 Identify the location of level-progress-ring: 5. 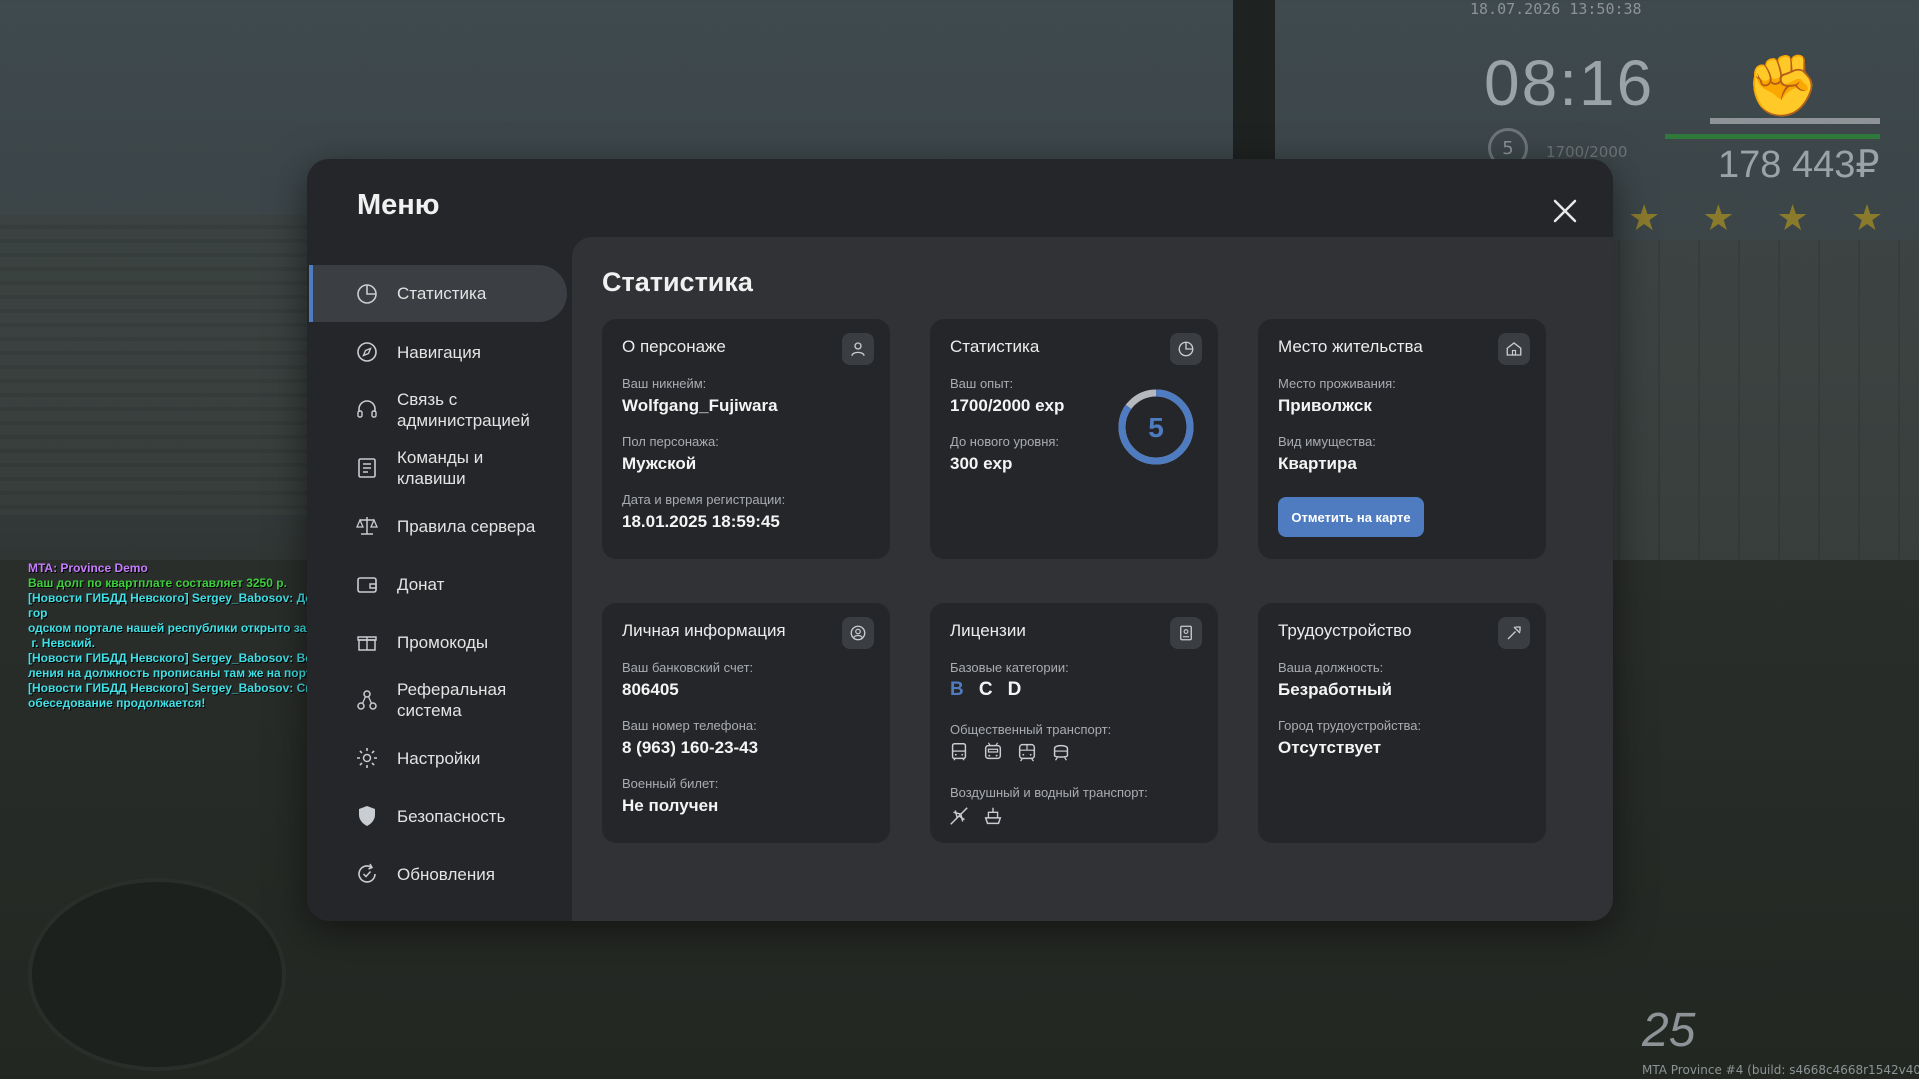
(1156, 427).